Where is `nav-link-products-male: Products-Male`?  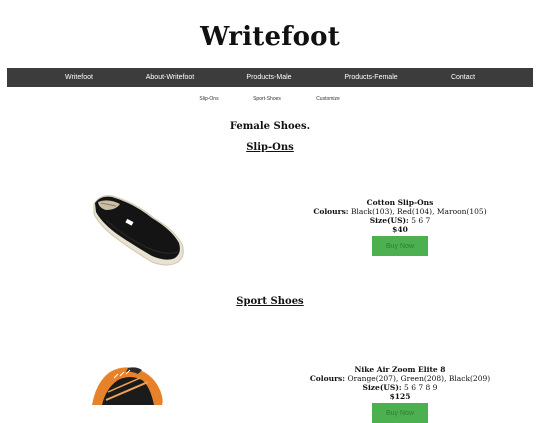 nav-link-products-male: Products-Male is located at coordinates (268, 77).